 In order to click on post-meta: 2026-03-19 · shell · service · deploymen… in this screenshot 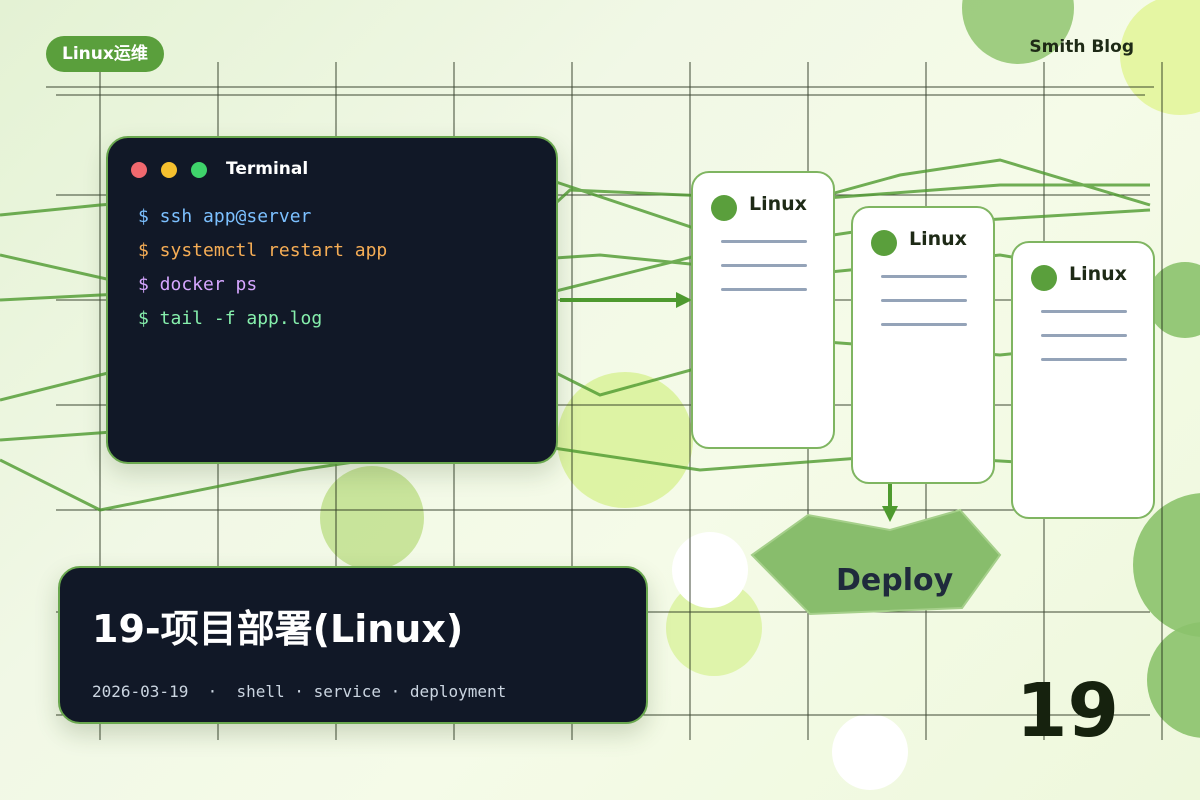, I will do `click(299, 691)`.